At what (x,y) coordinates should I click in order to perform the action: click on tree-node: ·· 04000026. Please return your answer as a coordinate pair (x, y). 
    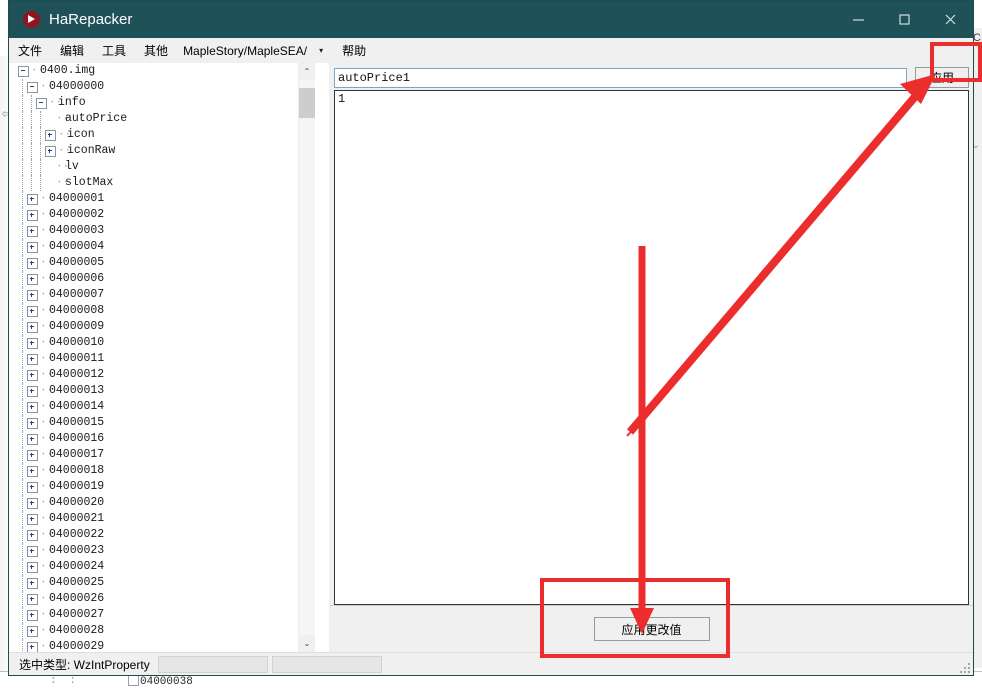
    Looking at the image, I should click on (161, 599).